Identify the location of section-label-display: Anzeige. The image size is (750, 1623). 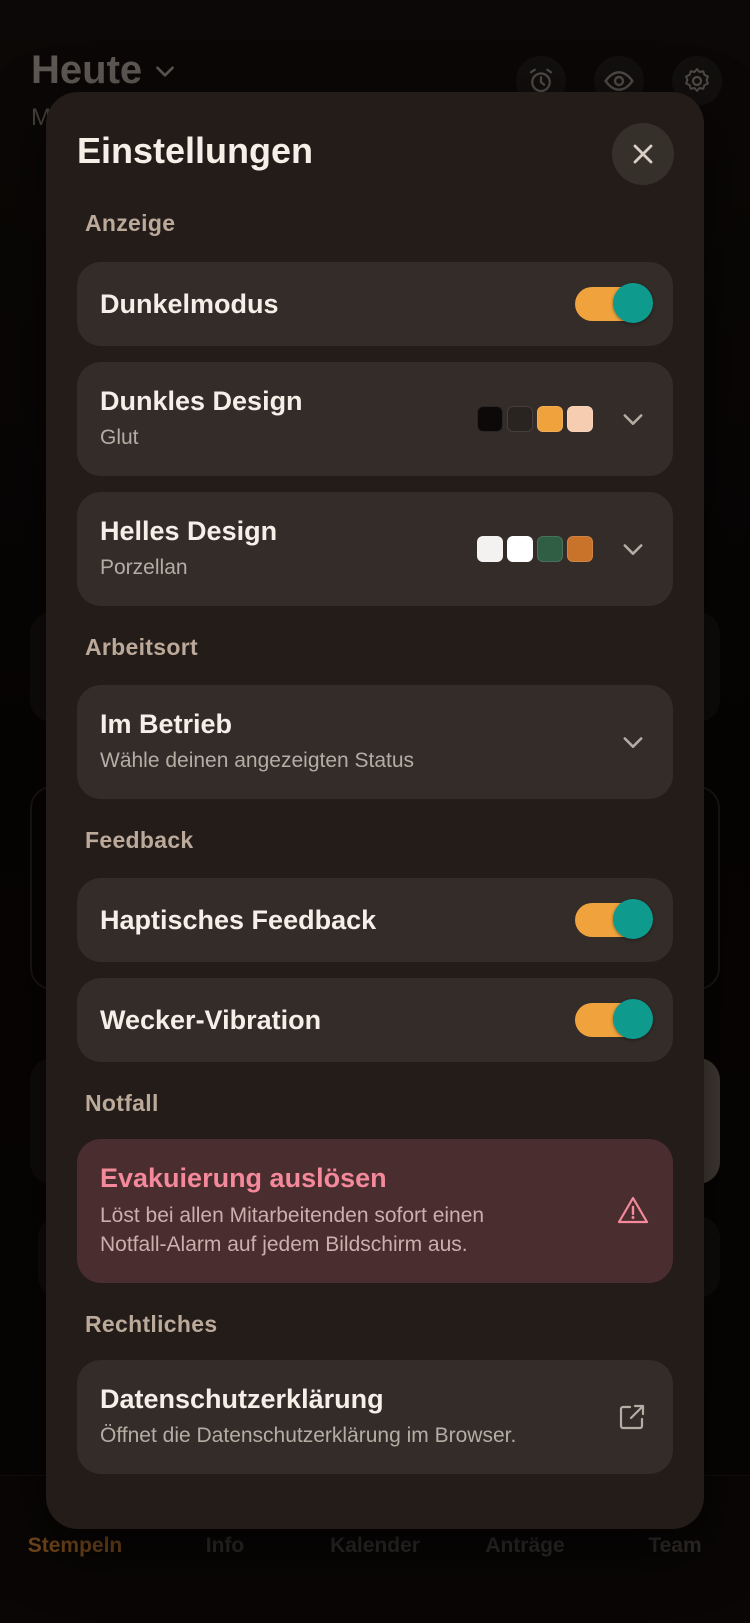
(130, 223).